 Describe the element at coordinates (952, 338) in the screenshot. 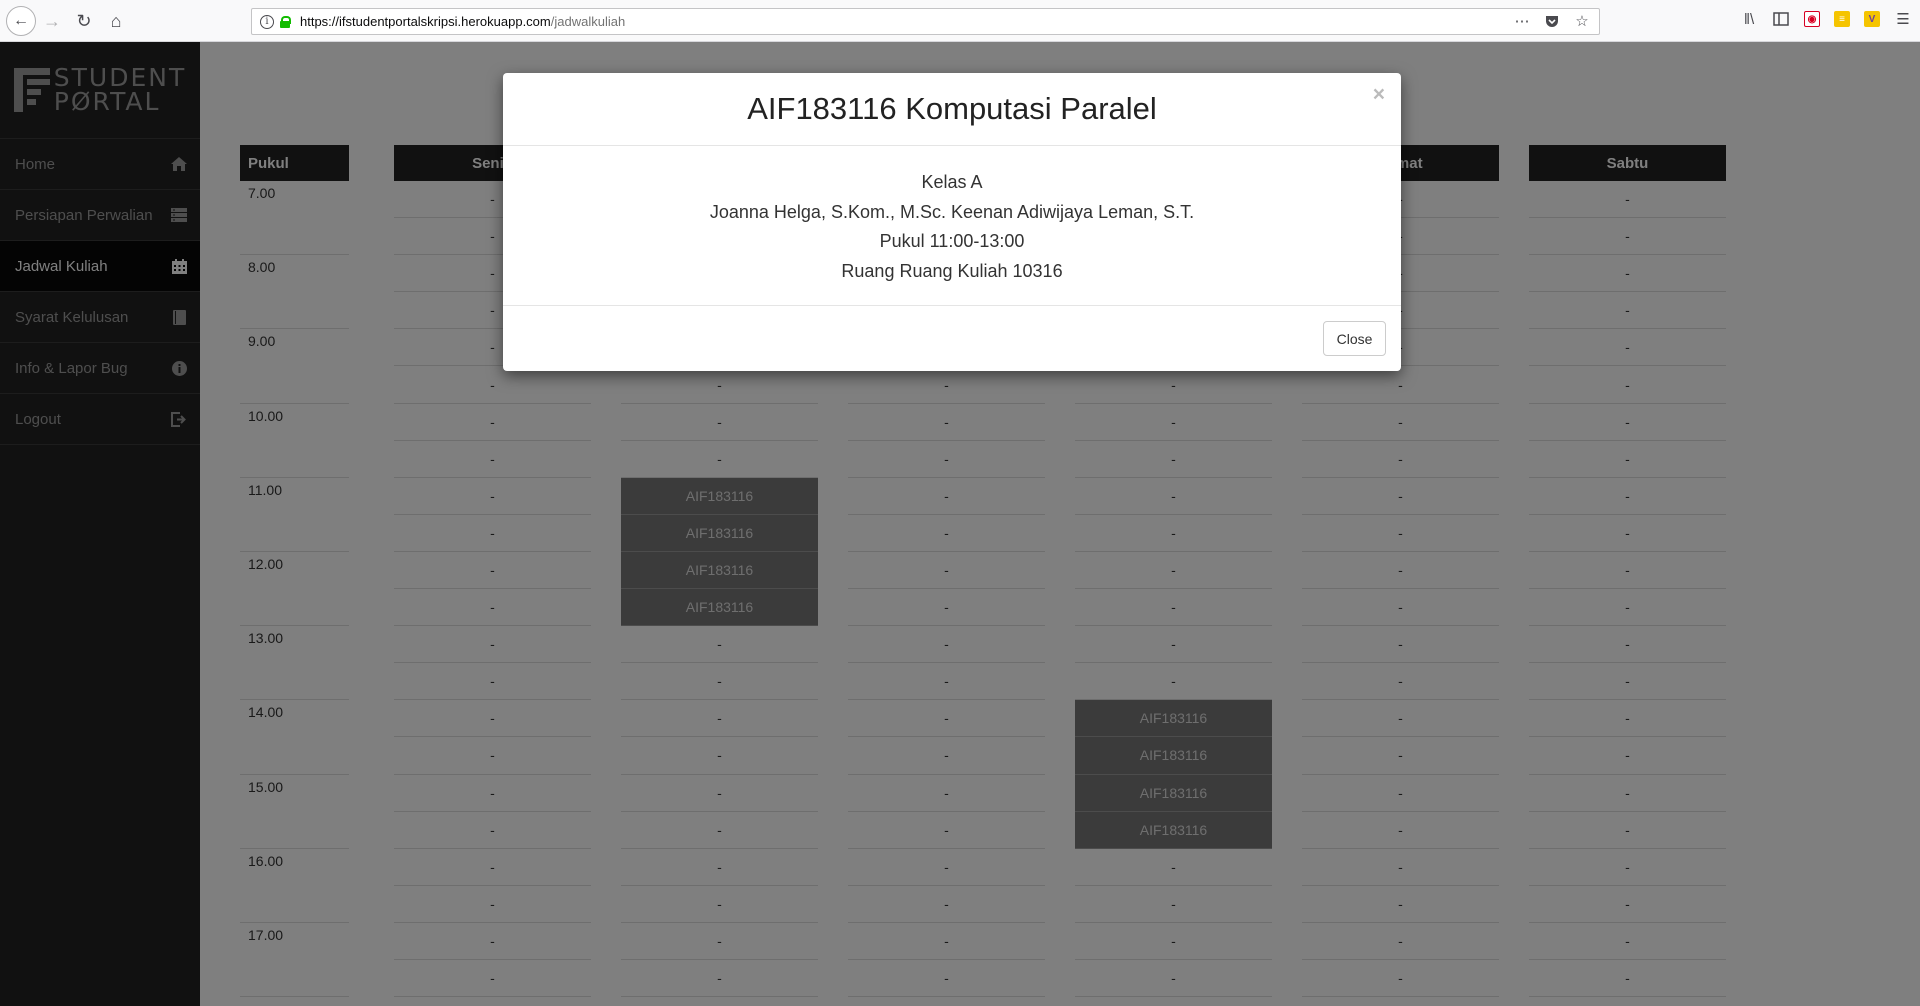

I see `modal-footer: Close` at that location.